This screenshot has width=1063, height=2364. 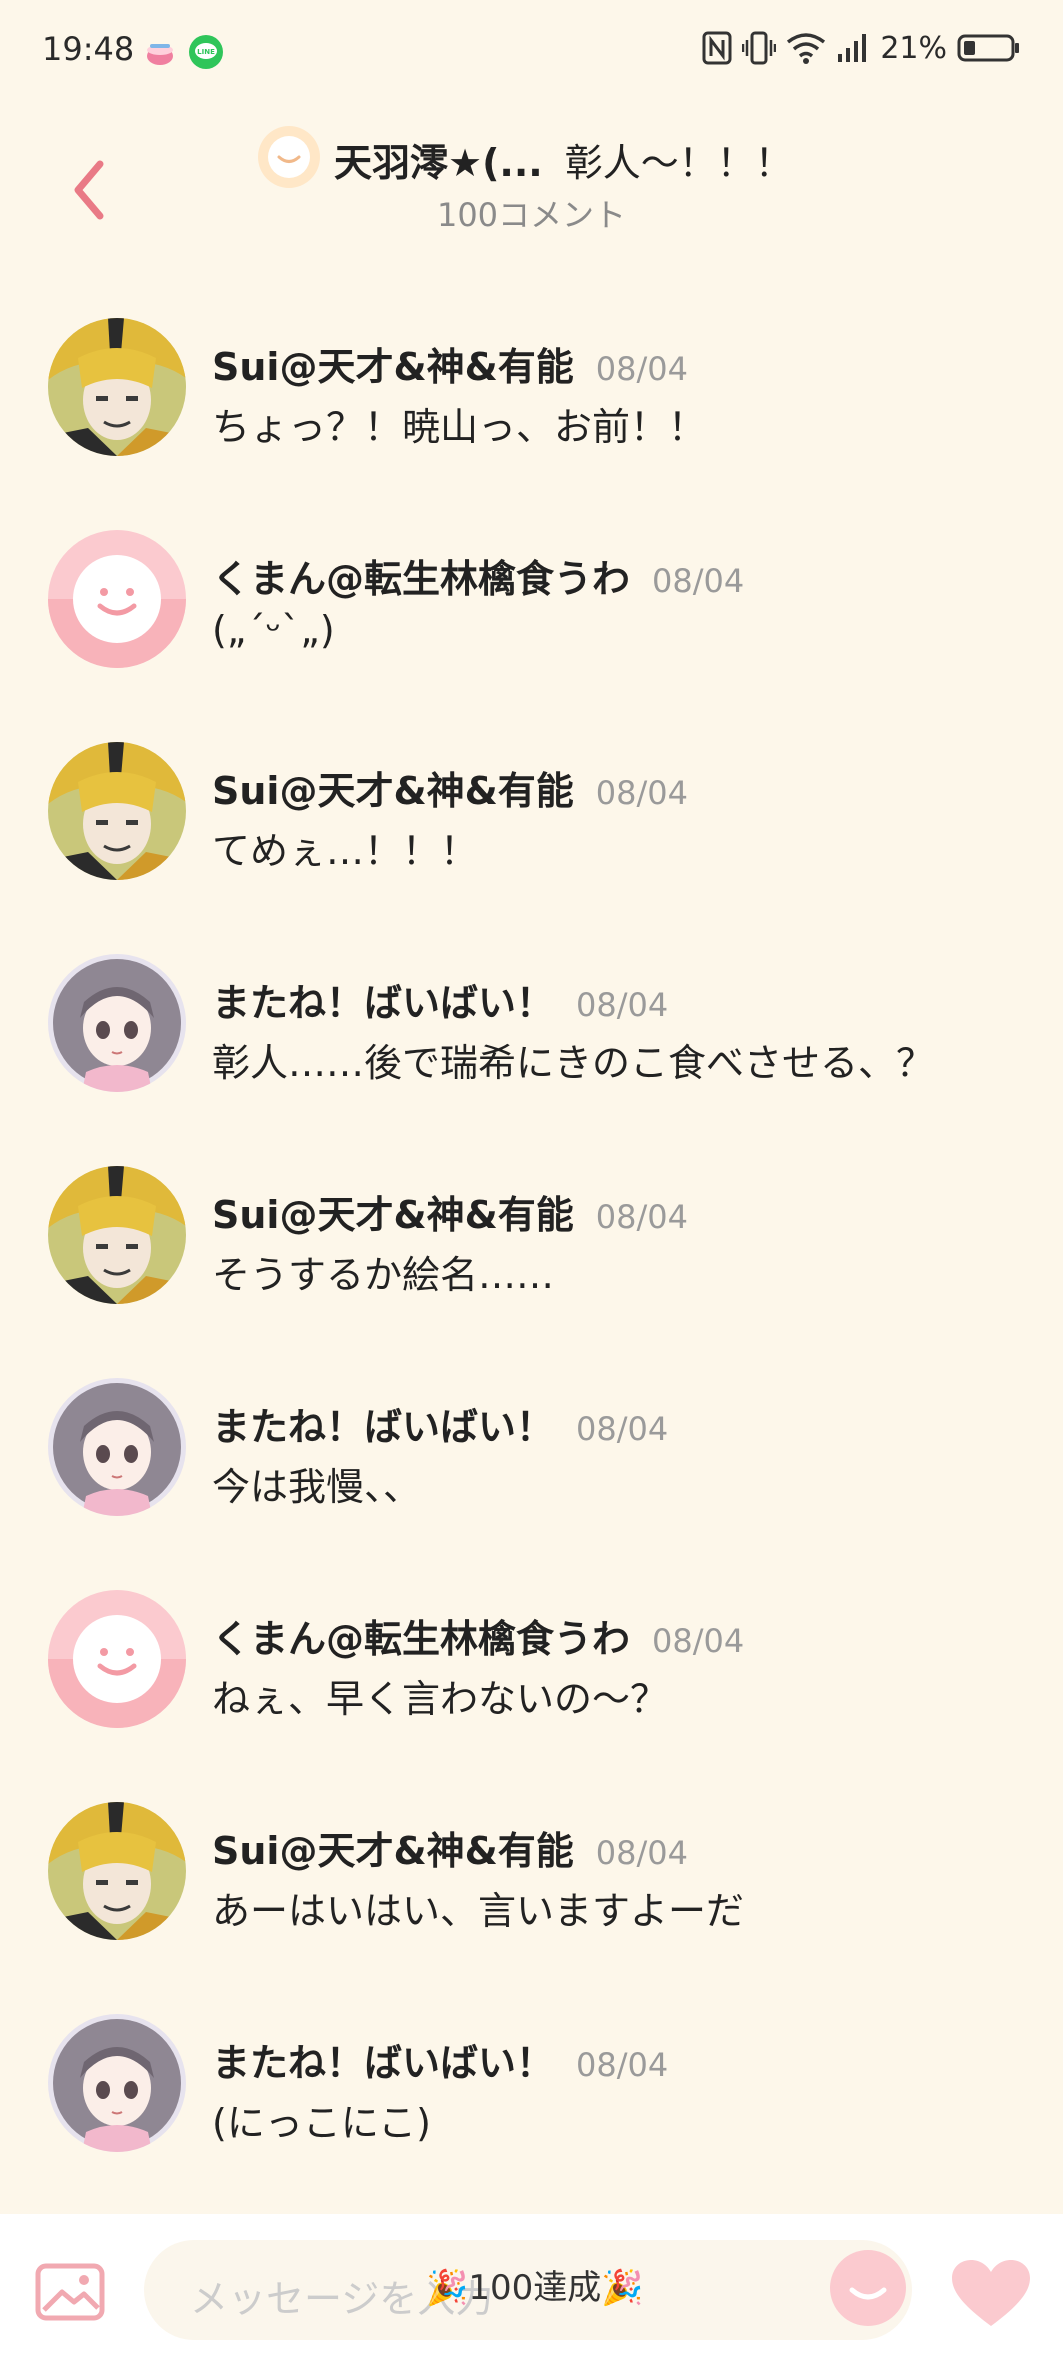 I want to click on image-icon, so click(x=70, y=2292).